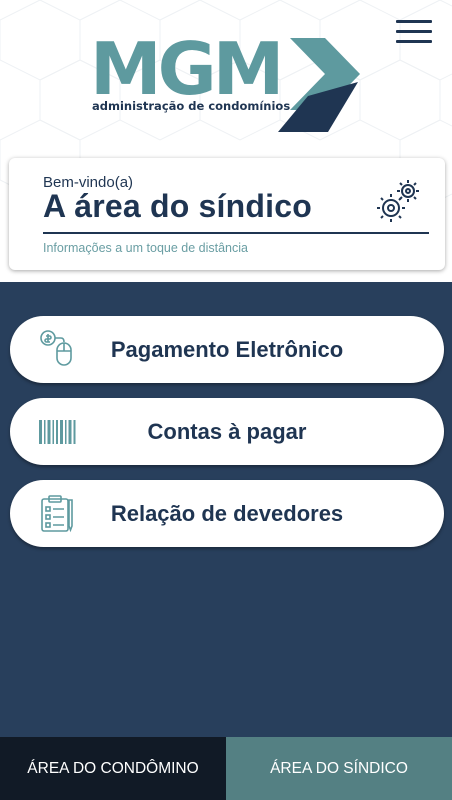 This screenshot has height=800, width=452. I want to click on mgm-logo: MGM administração de condomínios, so click(225, 83).